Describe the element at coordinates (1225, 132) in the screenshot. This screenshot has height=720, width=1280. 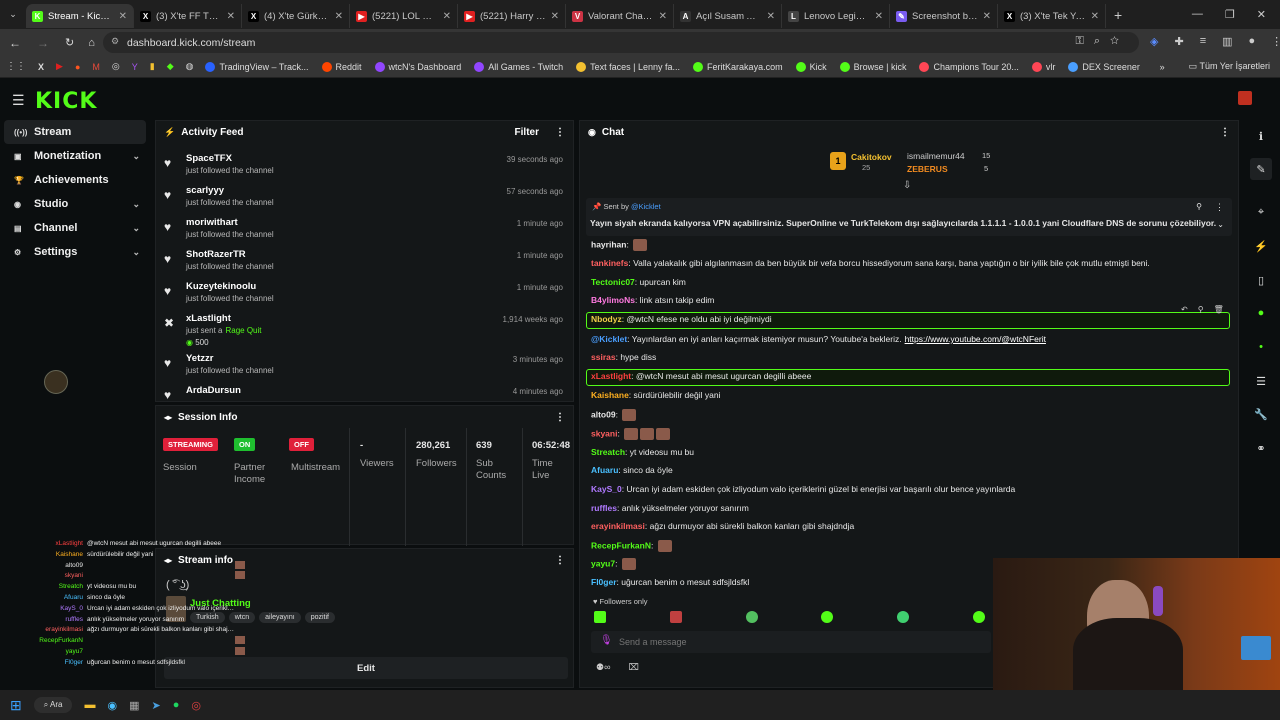
I see `chat-menu-icon: ⋮` at that location.